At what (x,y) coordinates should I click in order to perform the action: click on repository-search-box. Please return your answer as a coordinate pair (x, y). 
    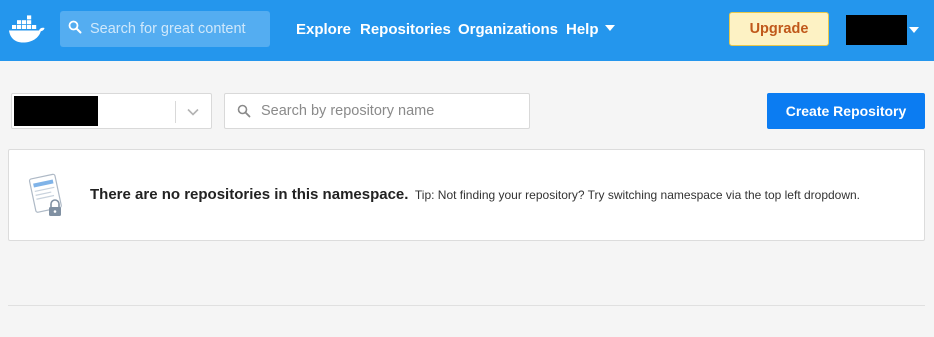
    Looking at the image, I should click on (377, 111).